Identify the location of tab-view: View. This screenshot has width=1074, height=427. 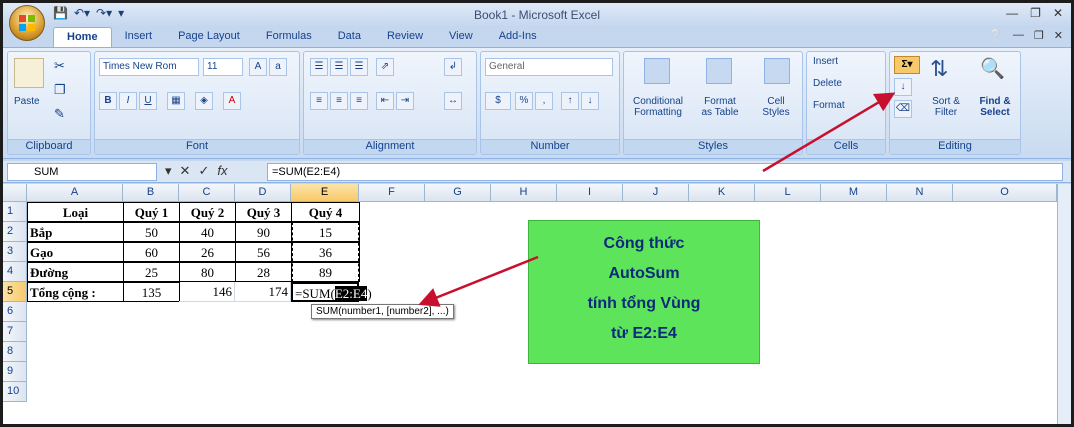
(461, 37).